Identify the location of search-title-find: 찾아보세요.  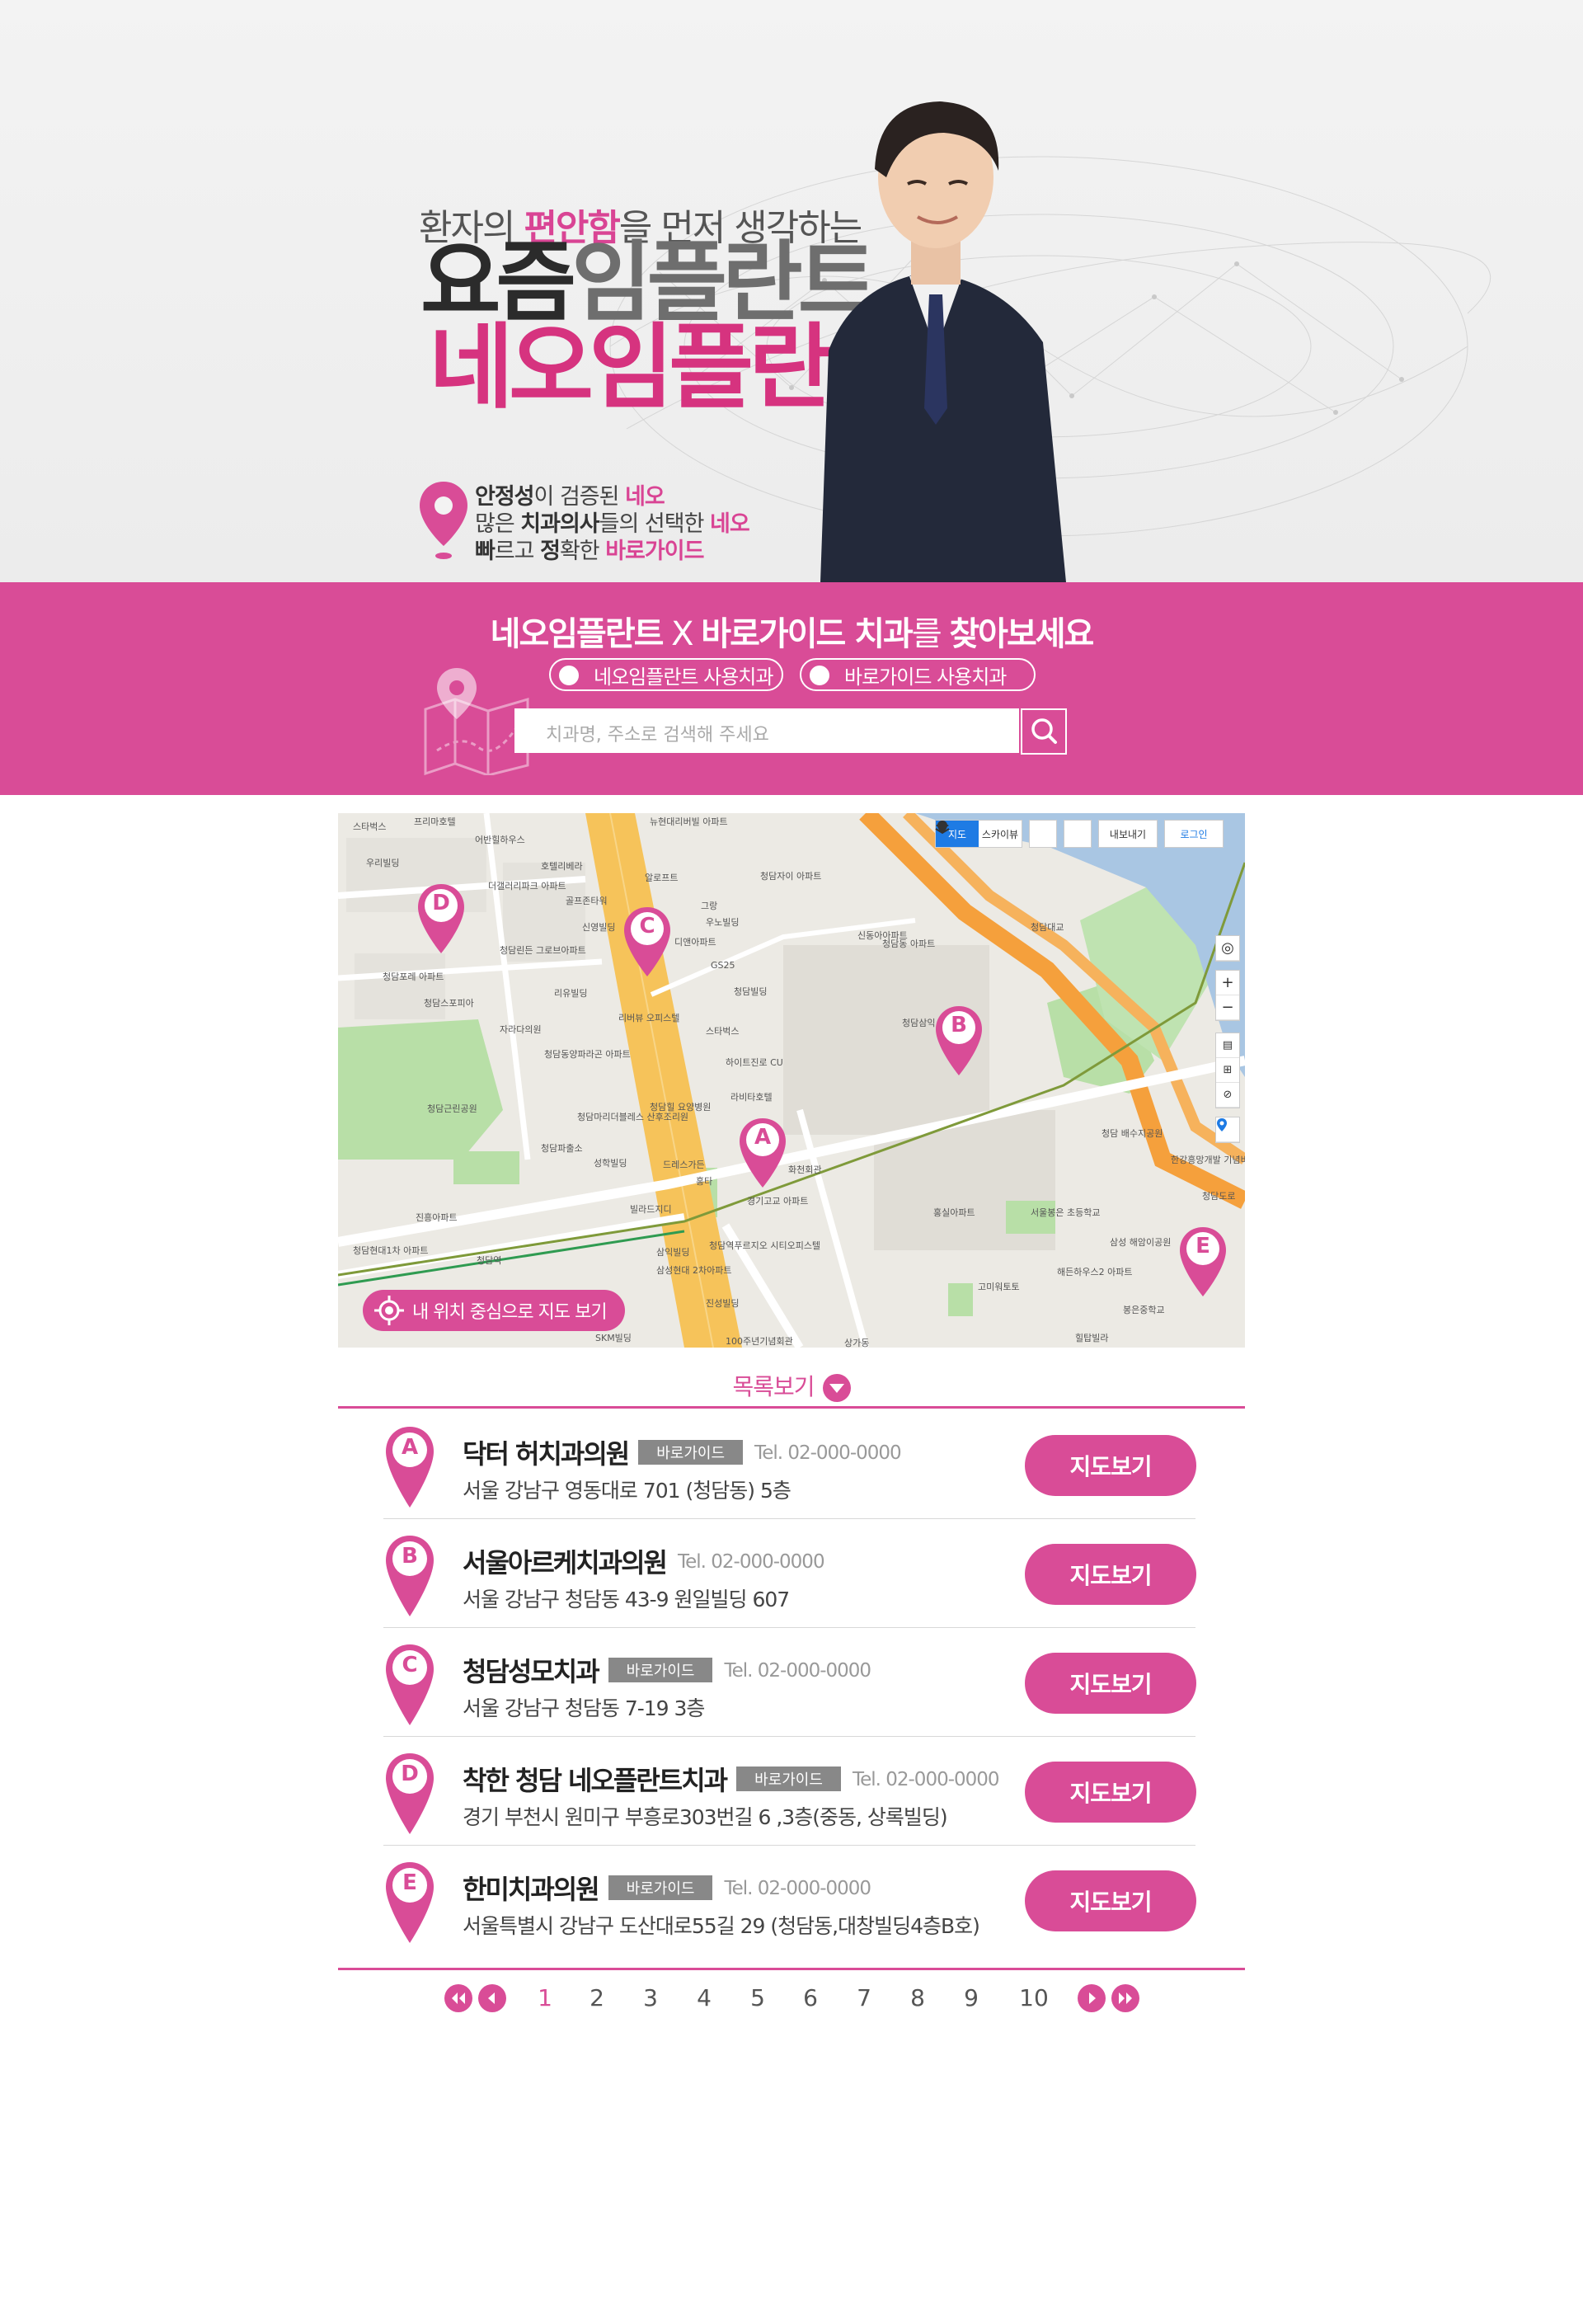
(1022, 634).